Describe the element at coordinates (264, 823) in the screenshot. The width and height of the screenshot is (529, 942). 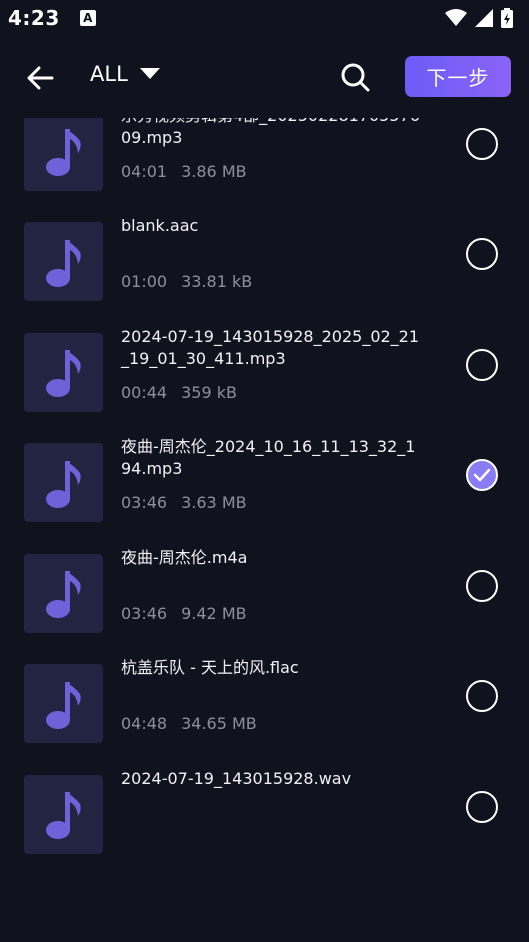
I see `file-item: 2024-07-19_143015928.wav` at that location.